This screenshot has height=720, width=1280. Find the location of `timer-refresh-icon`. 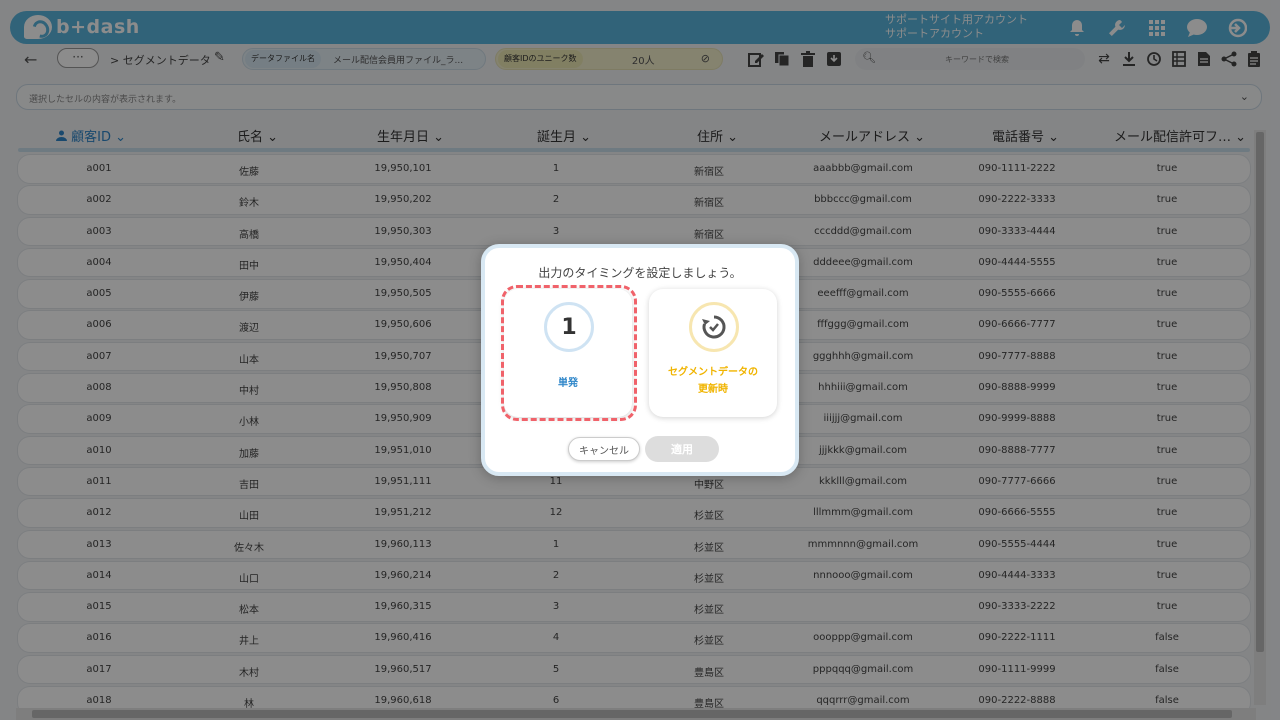

timer-refresh-icon is located at coordinates (714, 327).